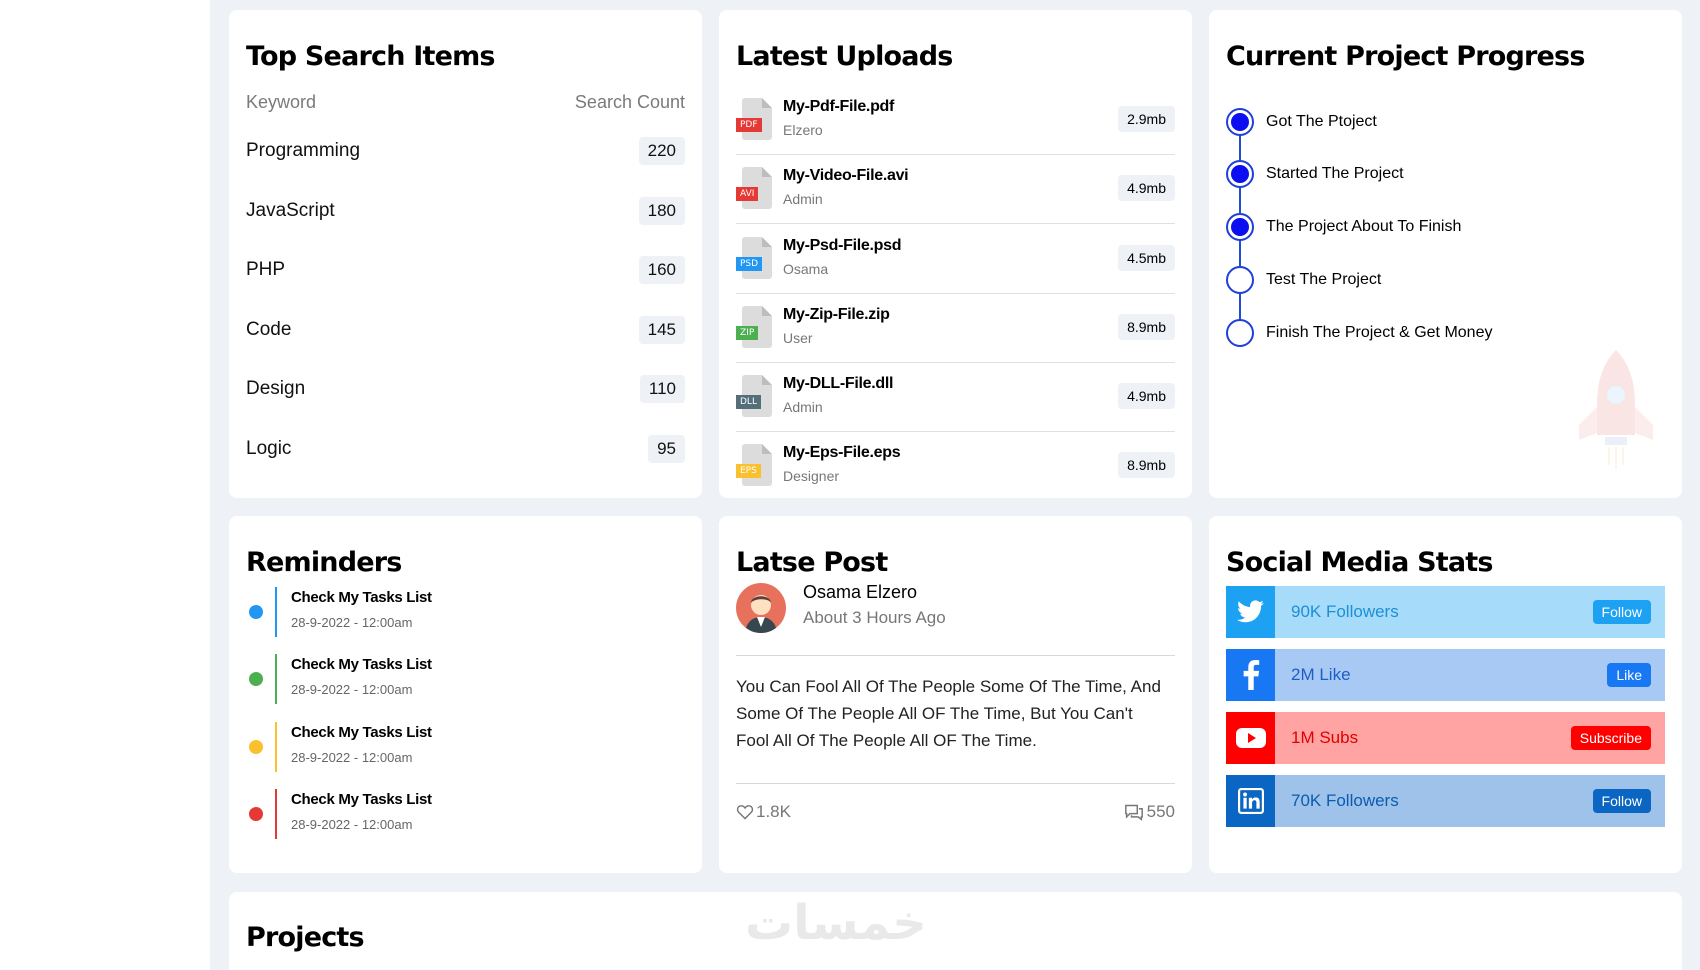  I want to click on post-author: Osama Elzero, so click(860, 592).